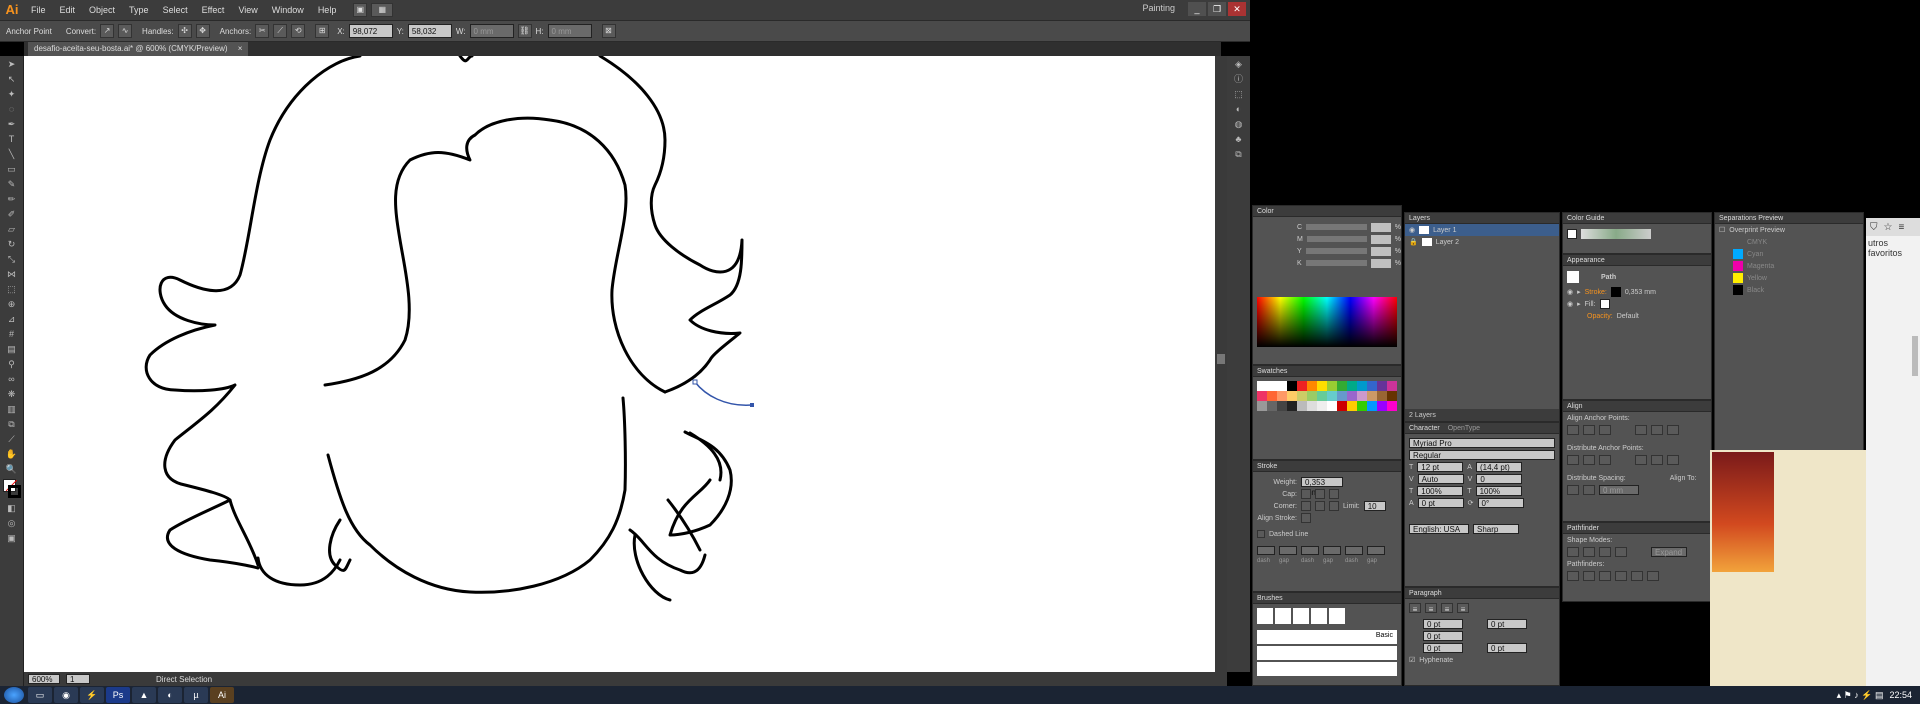 Image resolution: width=1920 pixels, height=704 pixels. I want to click on paintbrush-tool-icon: ✎, so click(12, 184).